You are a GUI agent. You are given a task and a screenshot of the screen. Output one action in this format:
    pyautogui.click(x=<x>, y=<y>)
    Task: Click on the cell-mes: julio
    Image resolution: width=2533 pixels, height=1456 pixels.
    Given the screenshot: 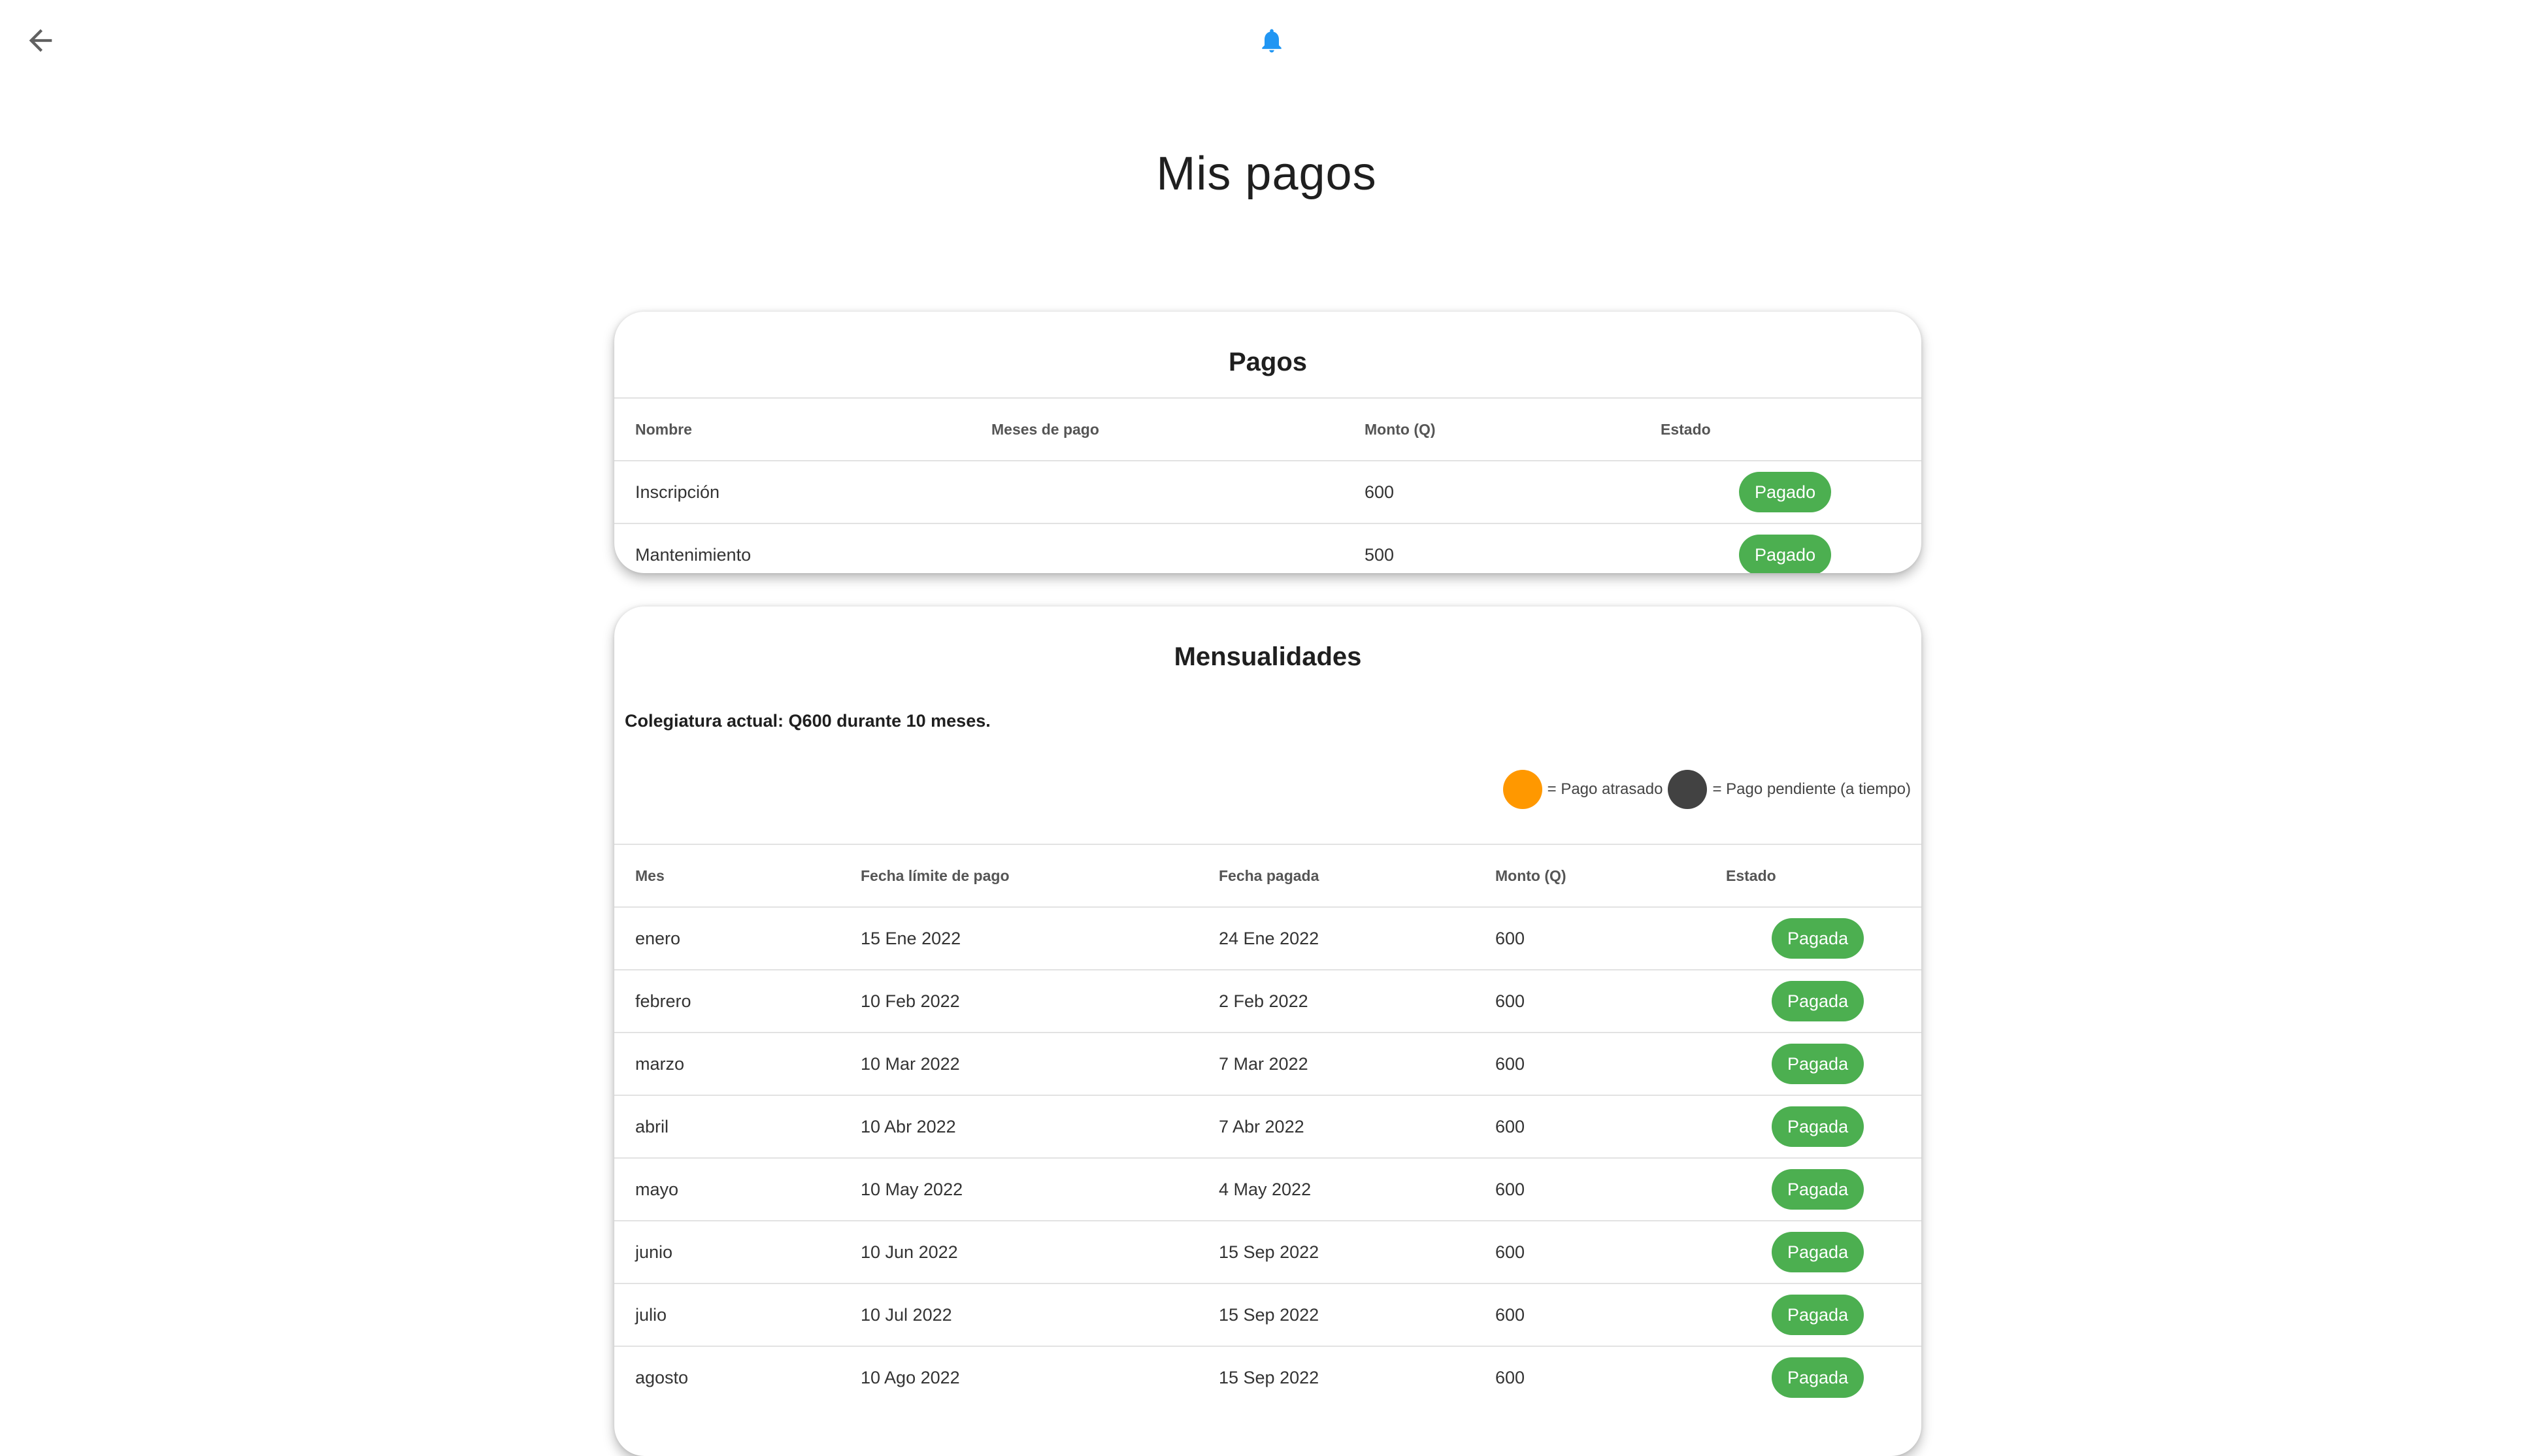 What is the action you would take?
    pyautogui.click(x=737, y=1314)
    